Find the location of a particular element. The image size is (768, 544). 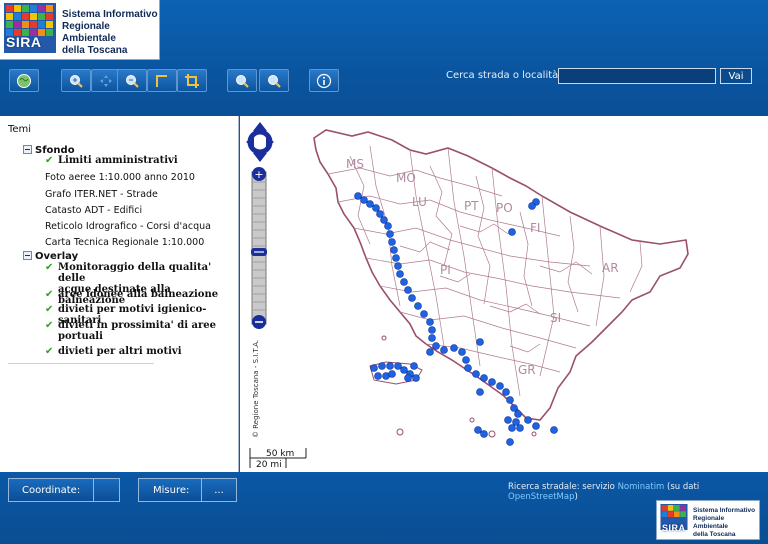

openstreetmap-link: OpenStreetMap is located at coordinates (541, 497).